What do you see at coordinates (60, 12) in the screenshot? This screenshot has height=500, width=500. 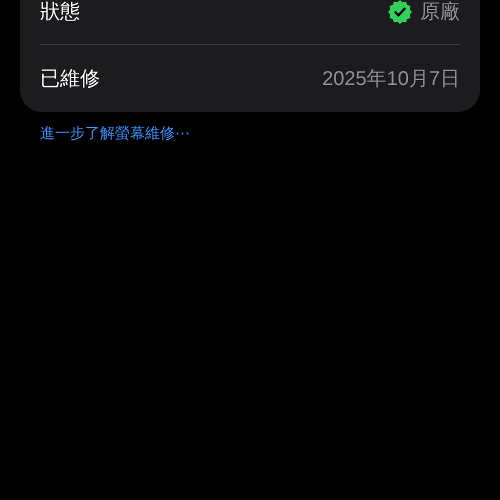 I see `row-label: 狀態` at bounding box center [60, 12].